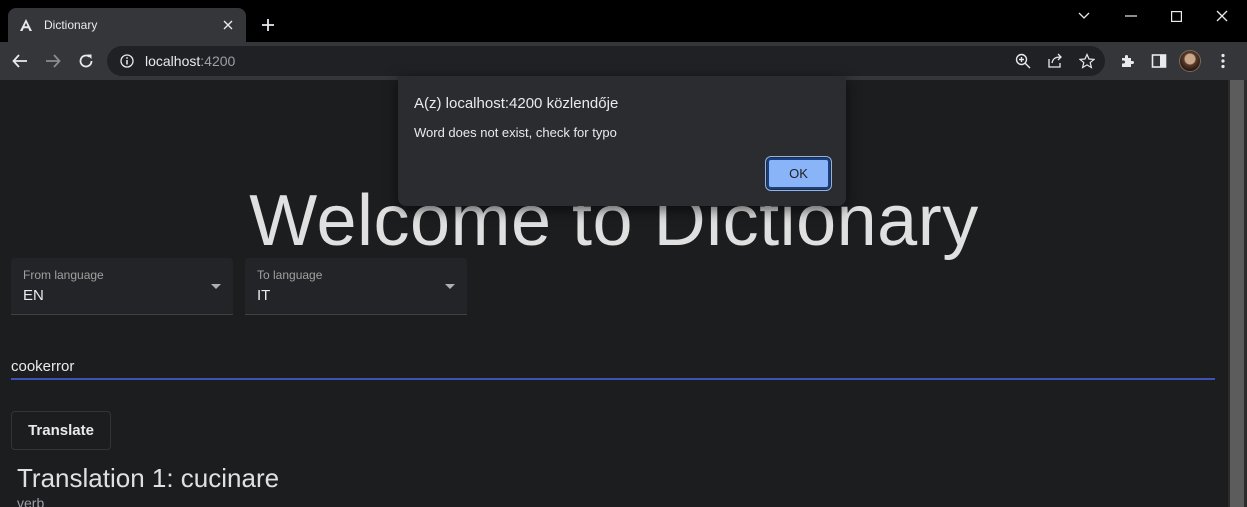  I want to click on url-text: localhost:4200, so click(190, 61).